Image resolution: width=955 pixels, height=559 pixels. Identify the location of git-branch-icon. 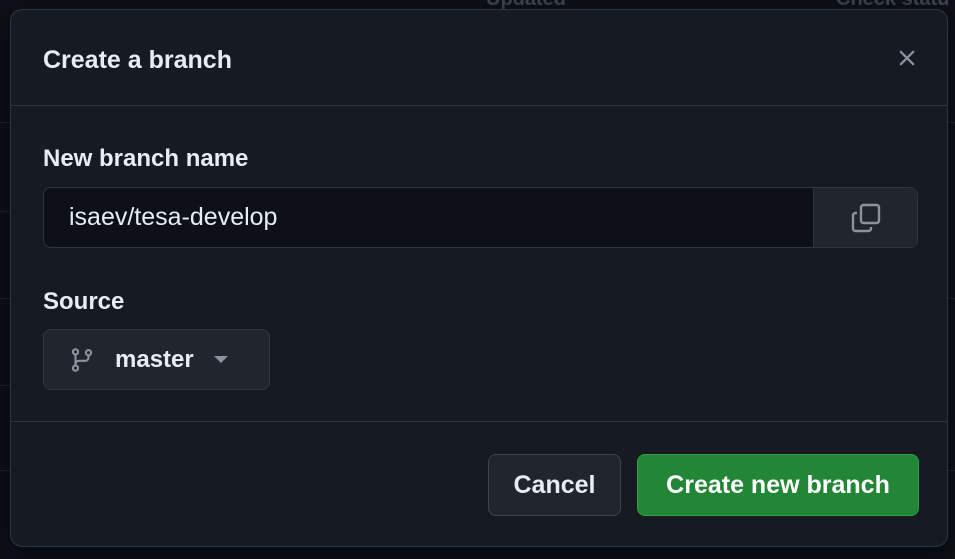
(82, 360).